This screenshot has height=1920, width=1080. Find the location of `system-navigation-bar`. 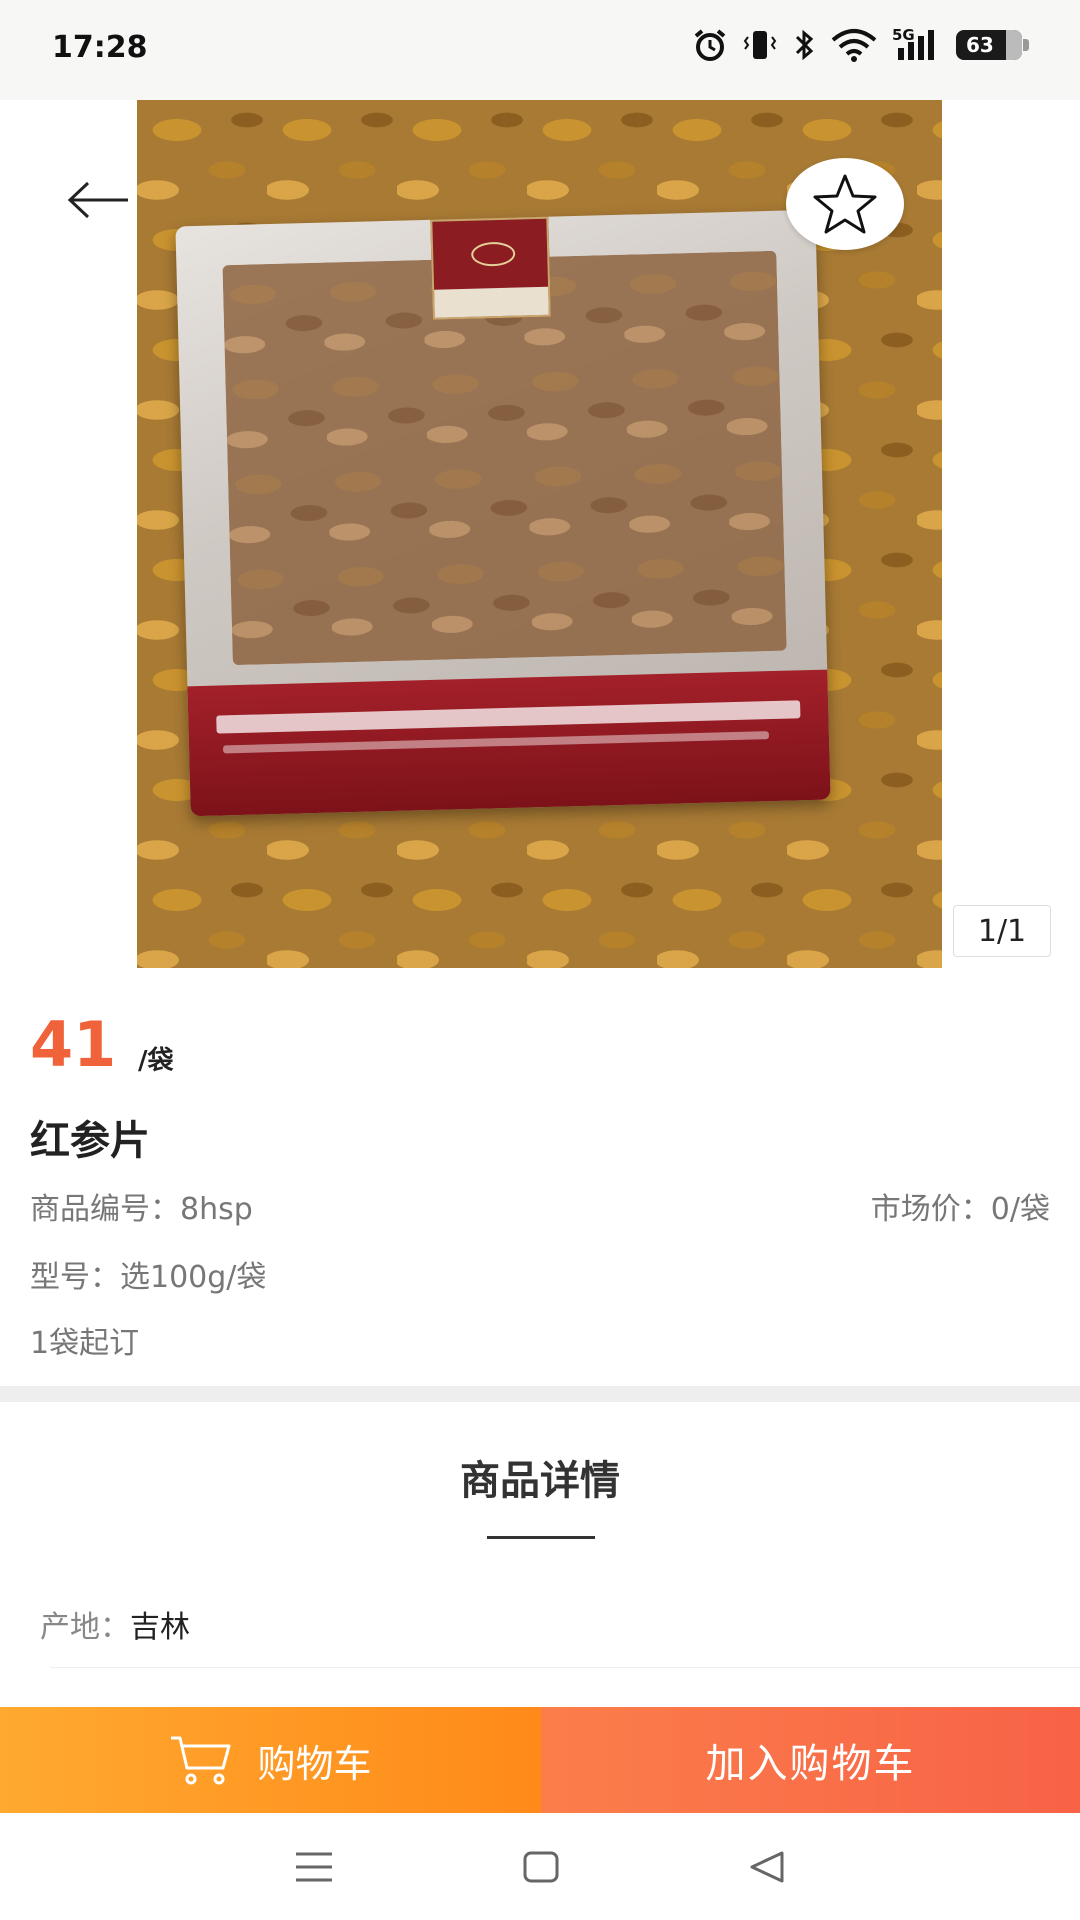

system-navigation-bar is located at coordinates (540, 1866).